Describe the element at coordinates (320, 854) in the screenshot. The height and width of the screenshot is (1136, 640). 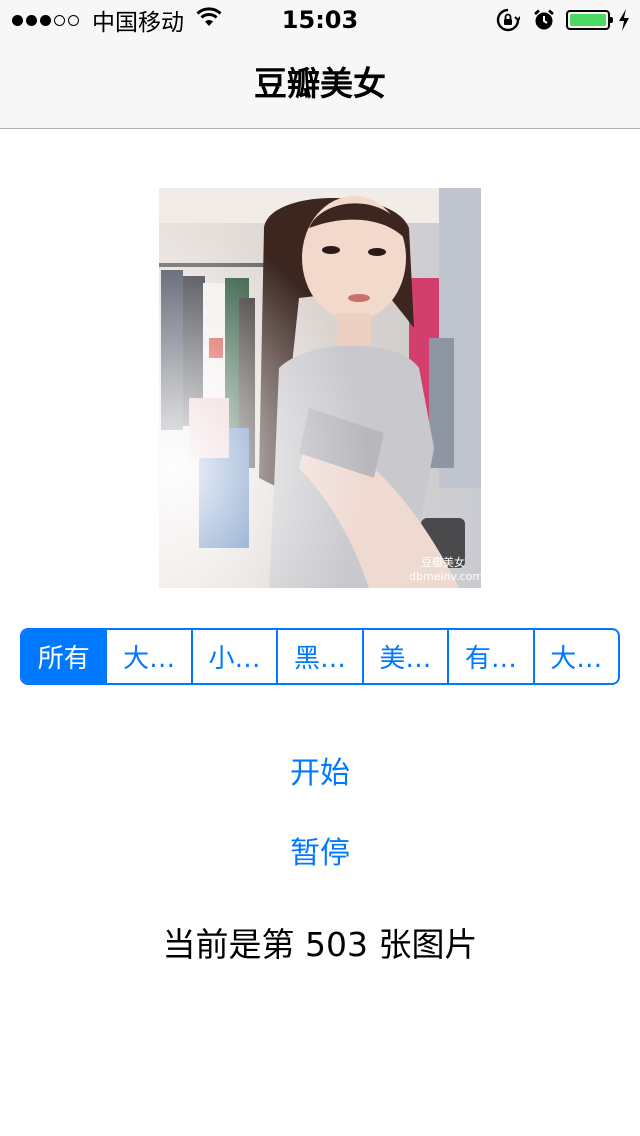
I see `pause-button: 暂停` at that location.